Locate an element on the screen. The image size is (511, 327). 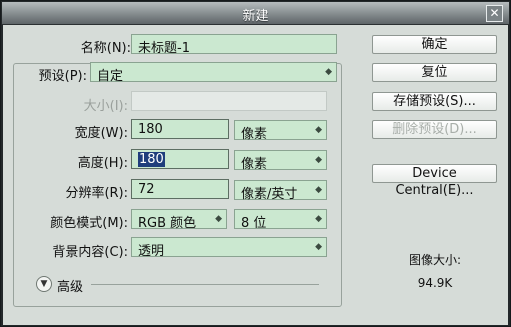
background-select: 透明 ◆ is located at coordinates (229, 248).